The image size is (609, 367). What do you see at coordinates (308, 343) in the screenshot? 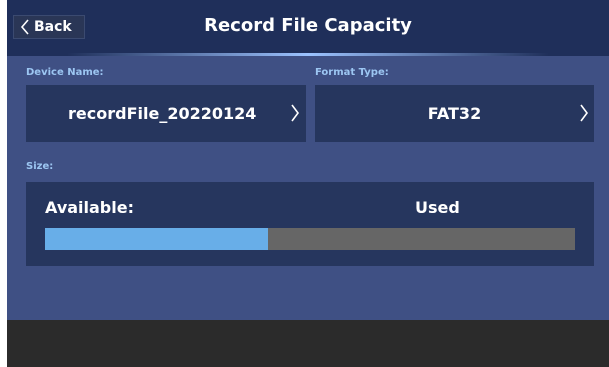
I see `footer-bar` at bounding box center [308, 343].